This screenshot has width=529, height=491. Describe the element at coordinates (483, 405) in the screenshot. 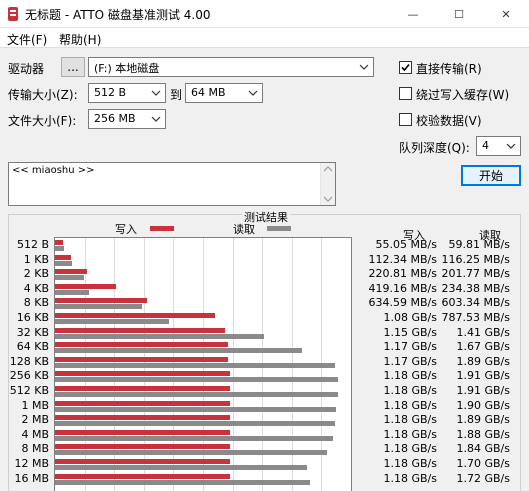

I see `read-value: 1.90 GB/s` at that location.